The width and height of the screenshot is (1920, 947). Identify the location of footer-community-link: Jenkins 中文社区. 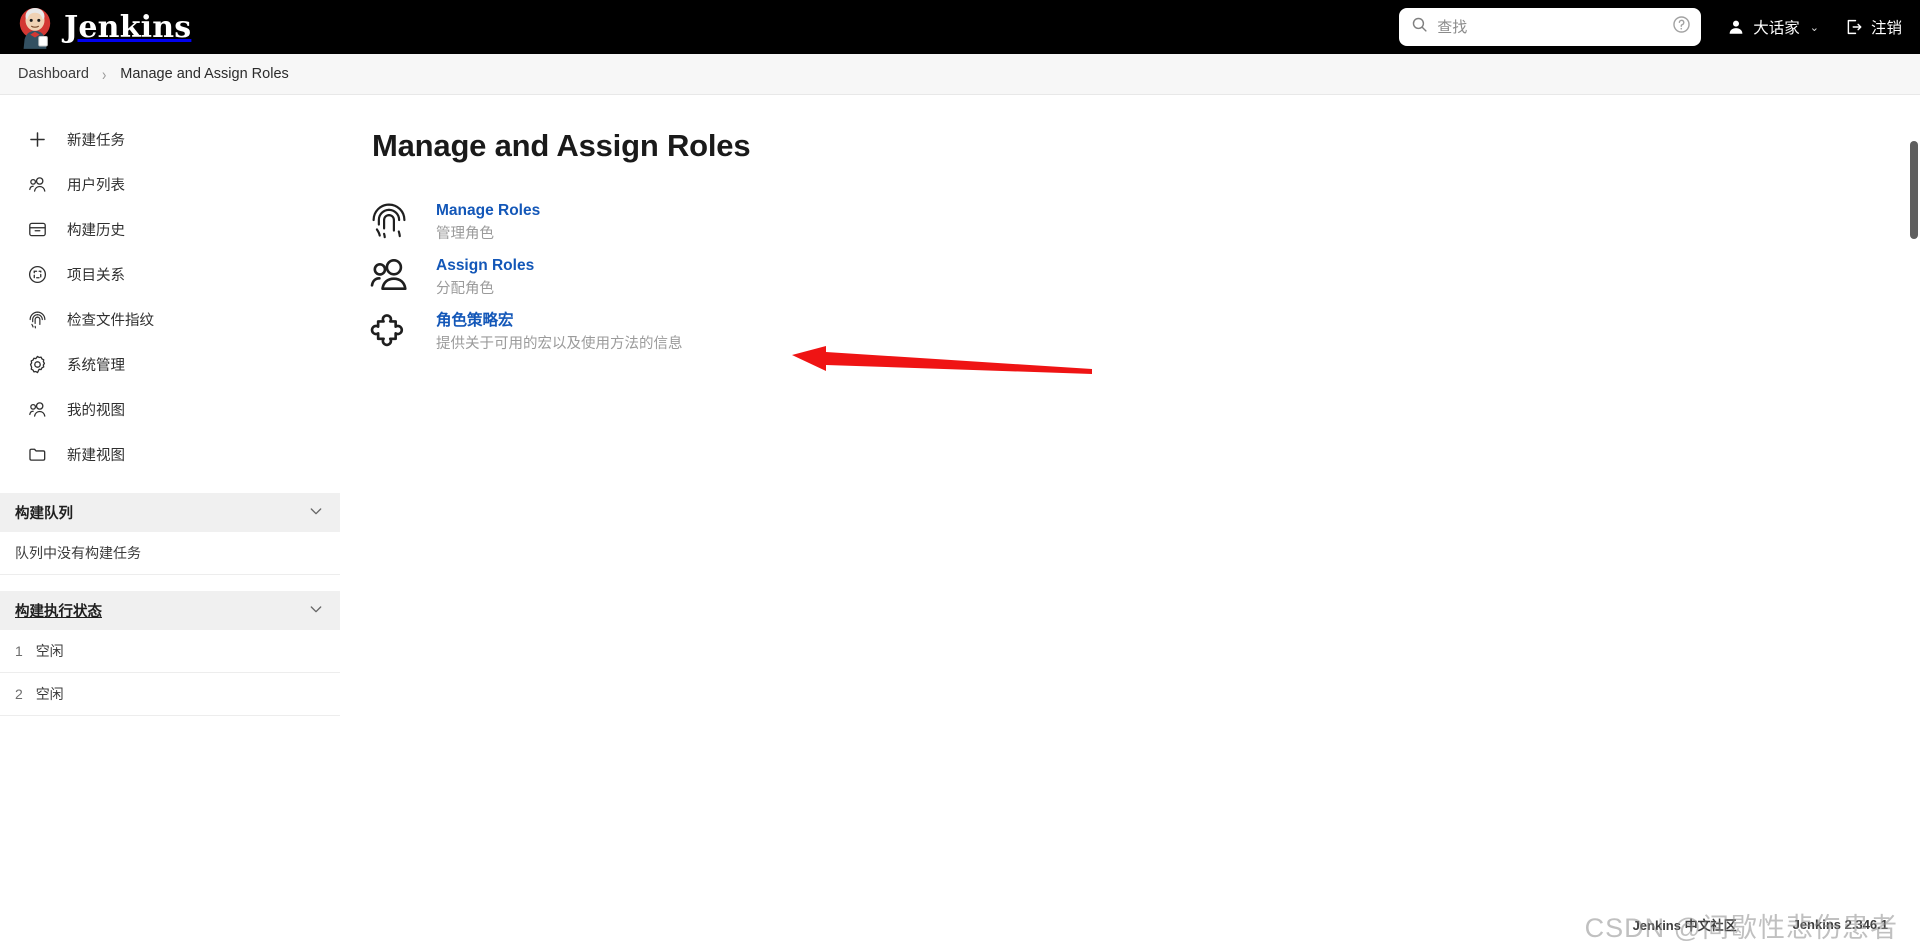
(1685, 924).